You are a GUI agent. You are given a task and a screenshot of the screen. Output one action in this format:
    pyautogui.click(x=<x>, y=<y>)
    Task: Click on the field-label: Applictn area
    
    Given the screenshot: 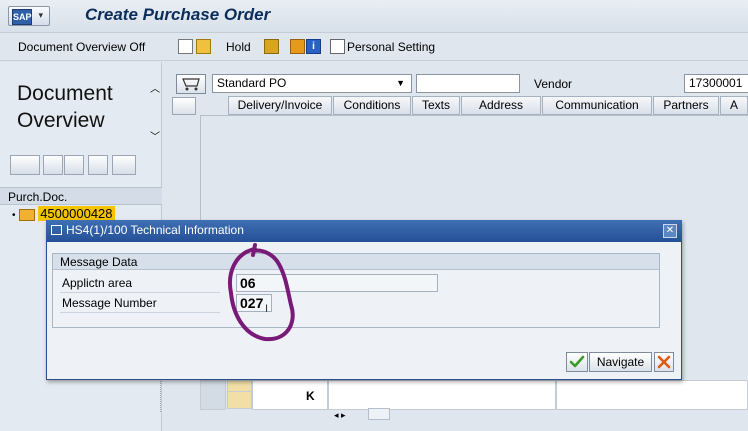 What is the action you would take?
    pyautogui.click(x=97, y=283)
    